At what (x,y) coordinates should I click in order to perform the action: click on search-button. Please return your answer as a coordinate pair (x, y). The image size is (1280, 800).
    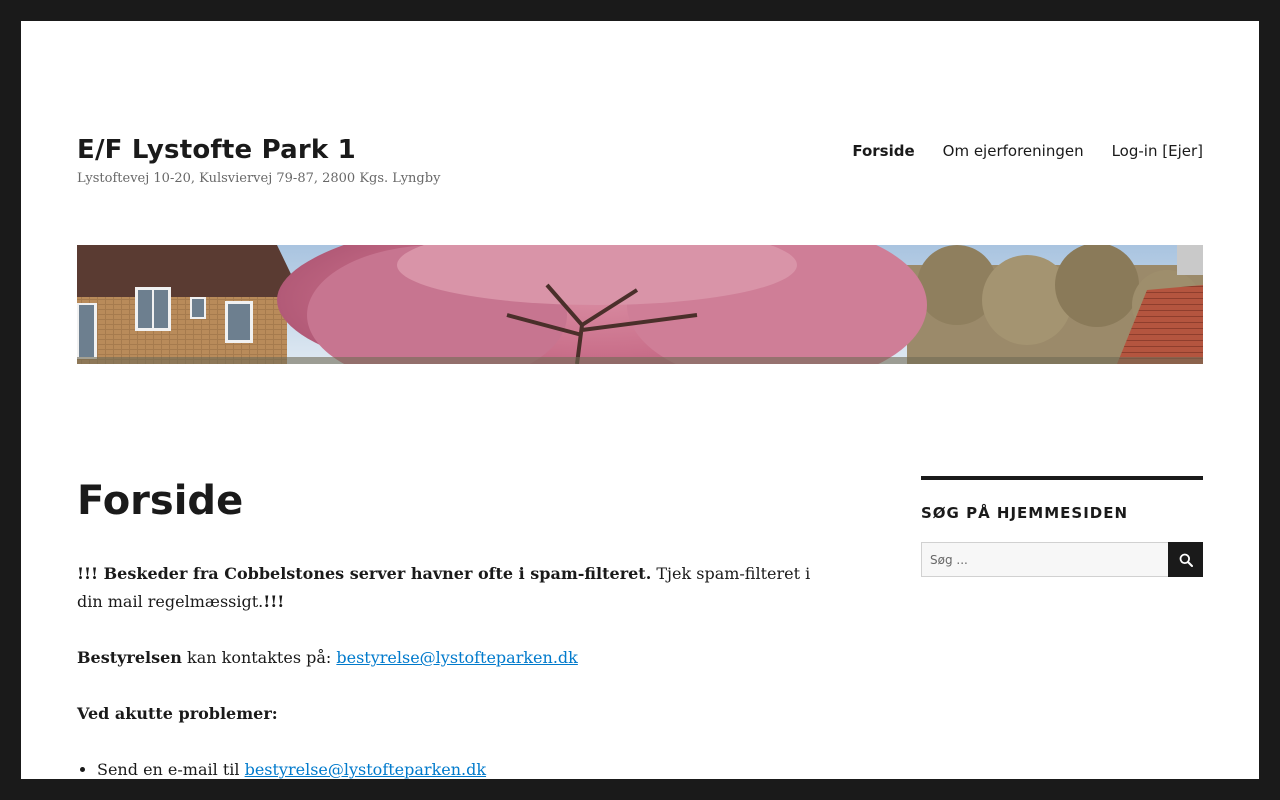
    Looking at the image, I should click on (1185, 559).